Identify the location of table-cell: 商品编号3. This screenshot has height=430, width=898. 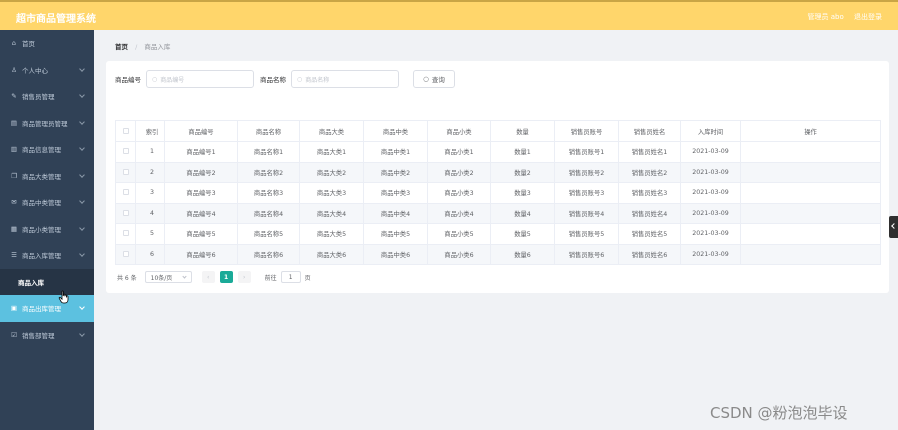
(201, 193).